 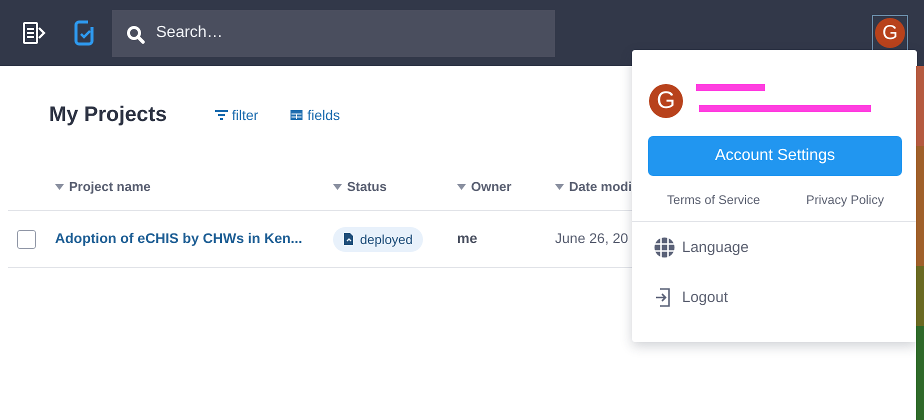 I want to click on fields-button: fields, so click(x=315, y=115).